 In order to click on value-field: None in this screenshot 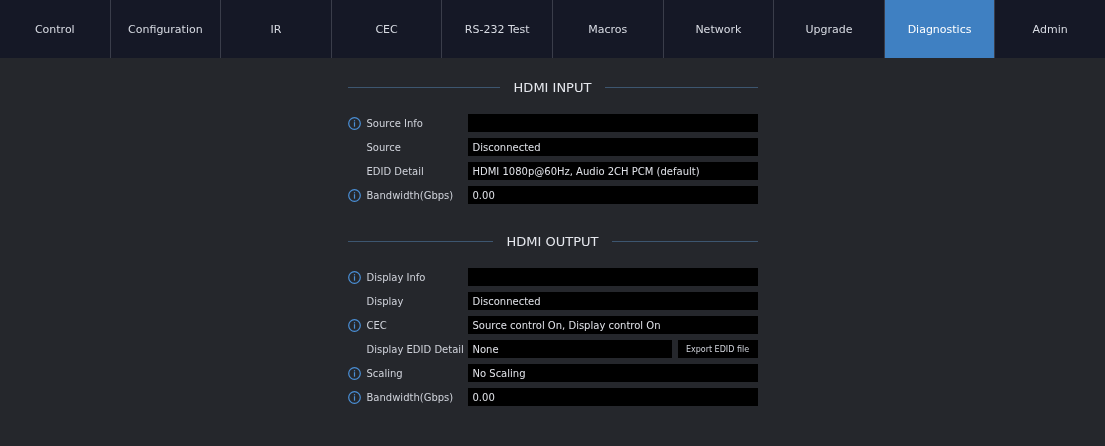, I will do `click(569, 349)`.